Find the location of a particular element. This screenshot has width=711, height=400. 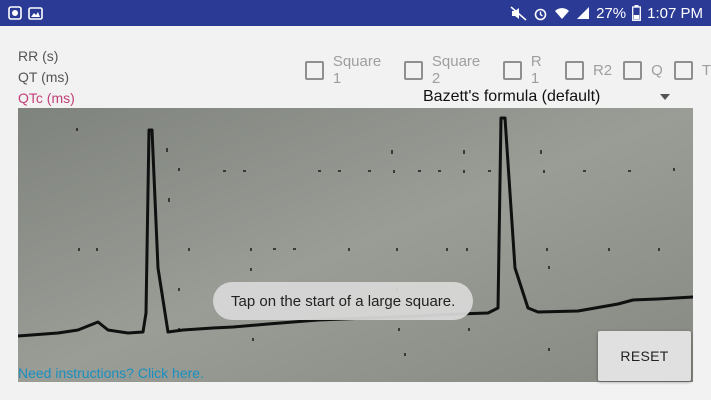

marker-checkboxes: Square 1 Square 2 R 1 R2 Q T is located at coordinates (508, 70).